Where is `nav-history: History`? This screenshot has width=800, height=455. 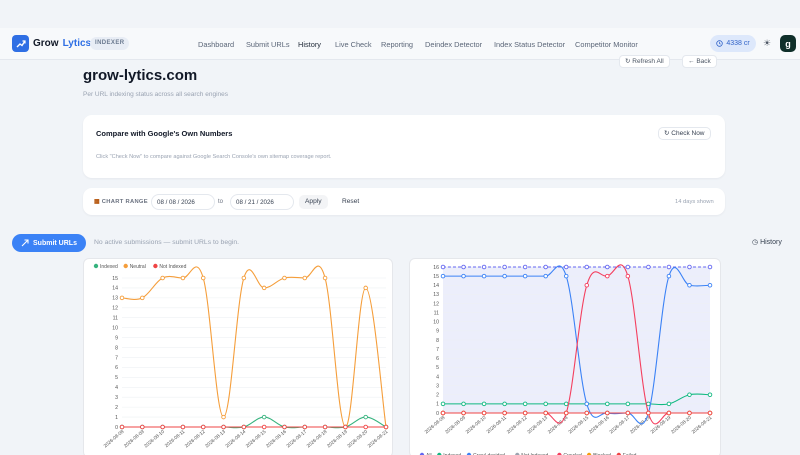 nav-history: History is located at coordinates (309, 44).